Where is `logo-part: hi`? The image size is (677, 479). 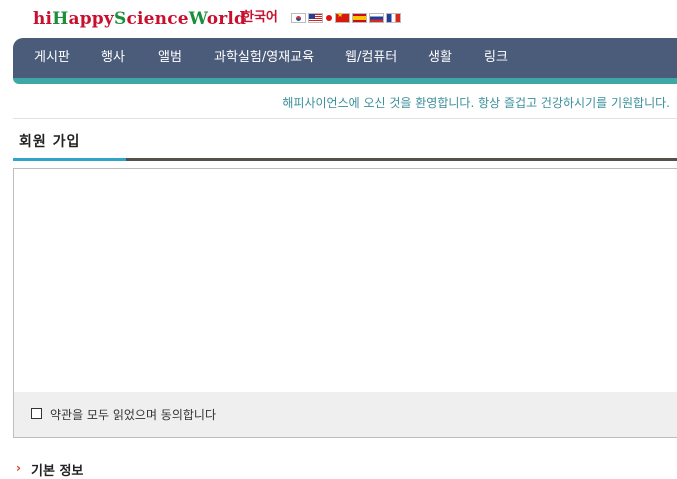 logo-part: hi is located at coordinates (43, 19).